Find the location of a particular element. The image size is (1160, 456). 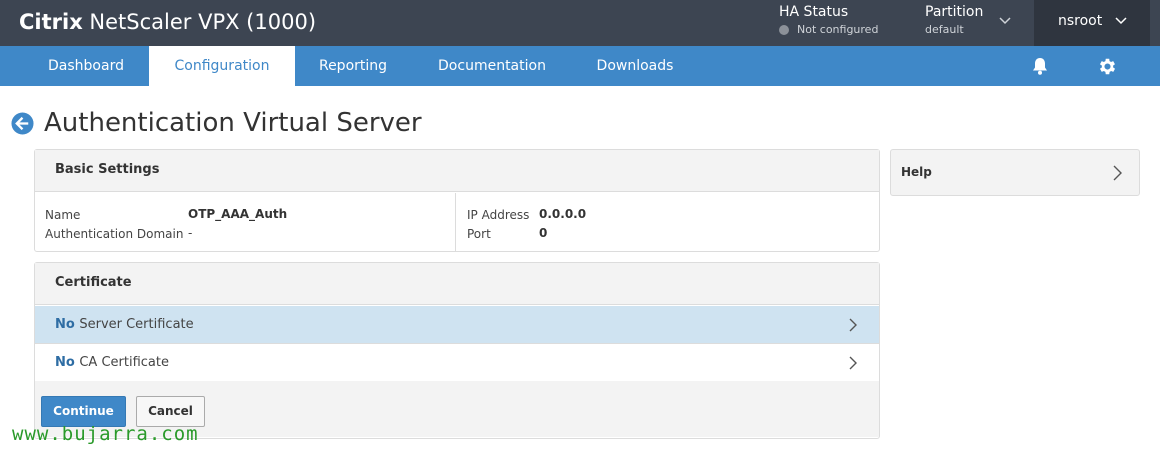

auth-domain-value: - is located at coordinates (190, 233).